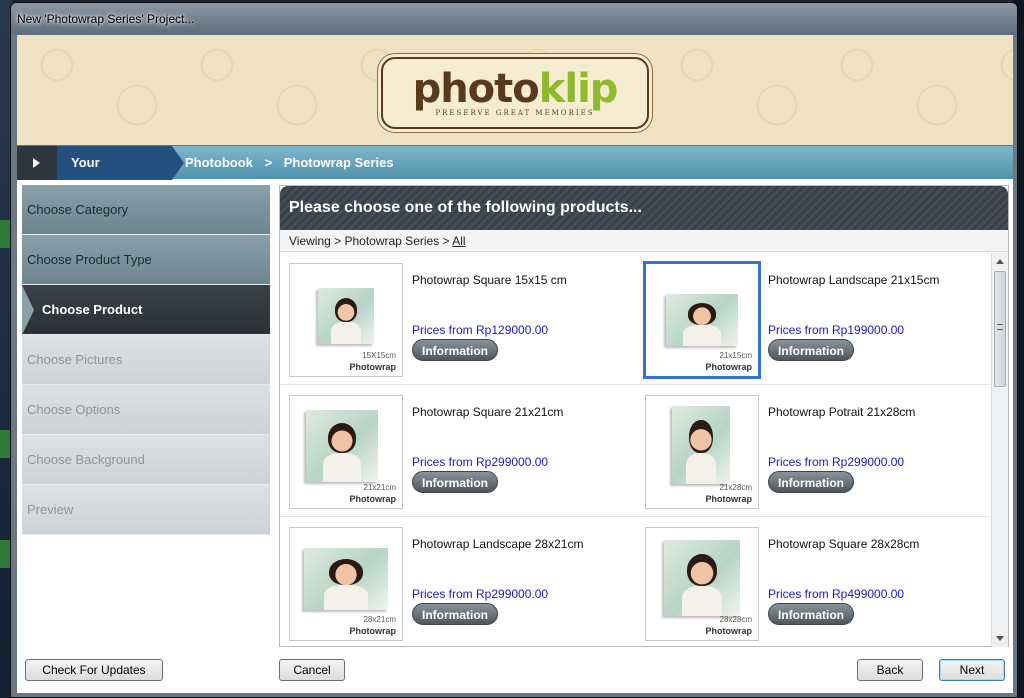 The image size is (1024, 698). What do you see at coordinates (1000, 638) in the screenshot?
I see `scroll-down-icon` at bounding box center [1000, 638].